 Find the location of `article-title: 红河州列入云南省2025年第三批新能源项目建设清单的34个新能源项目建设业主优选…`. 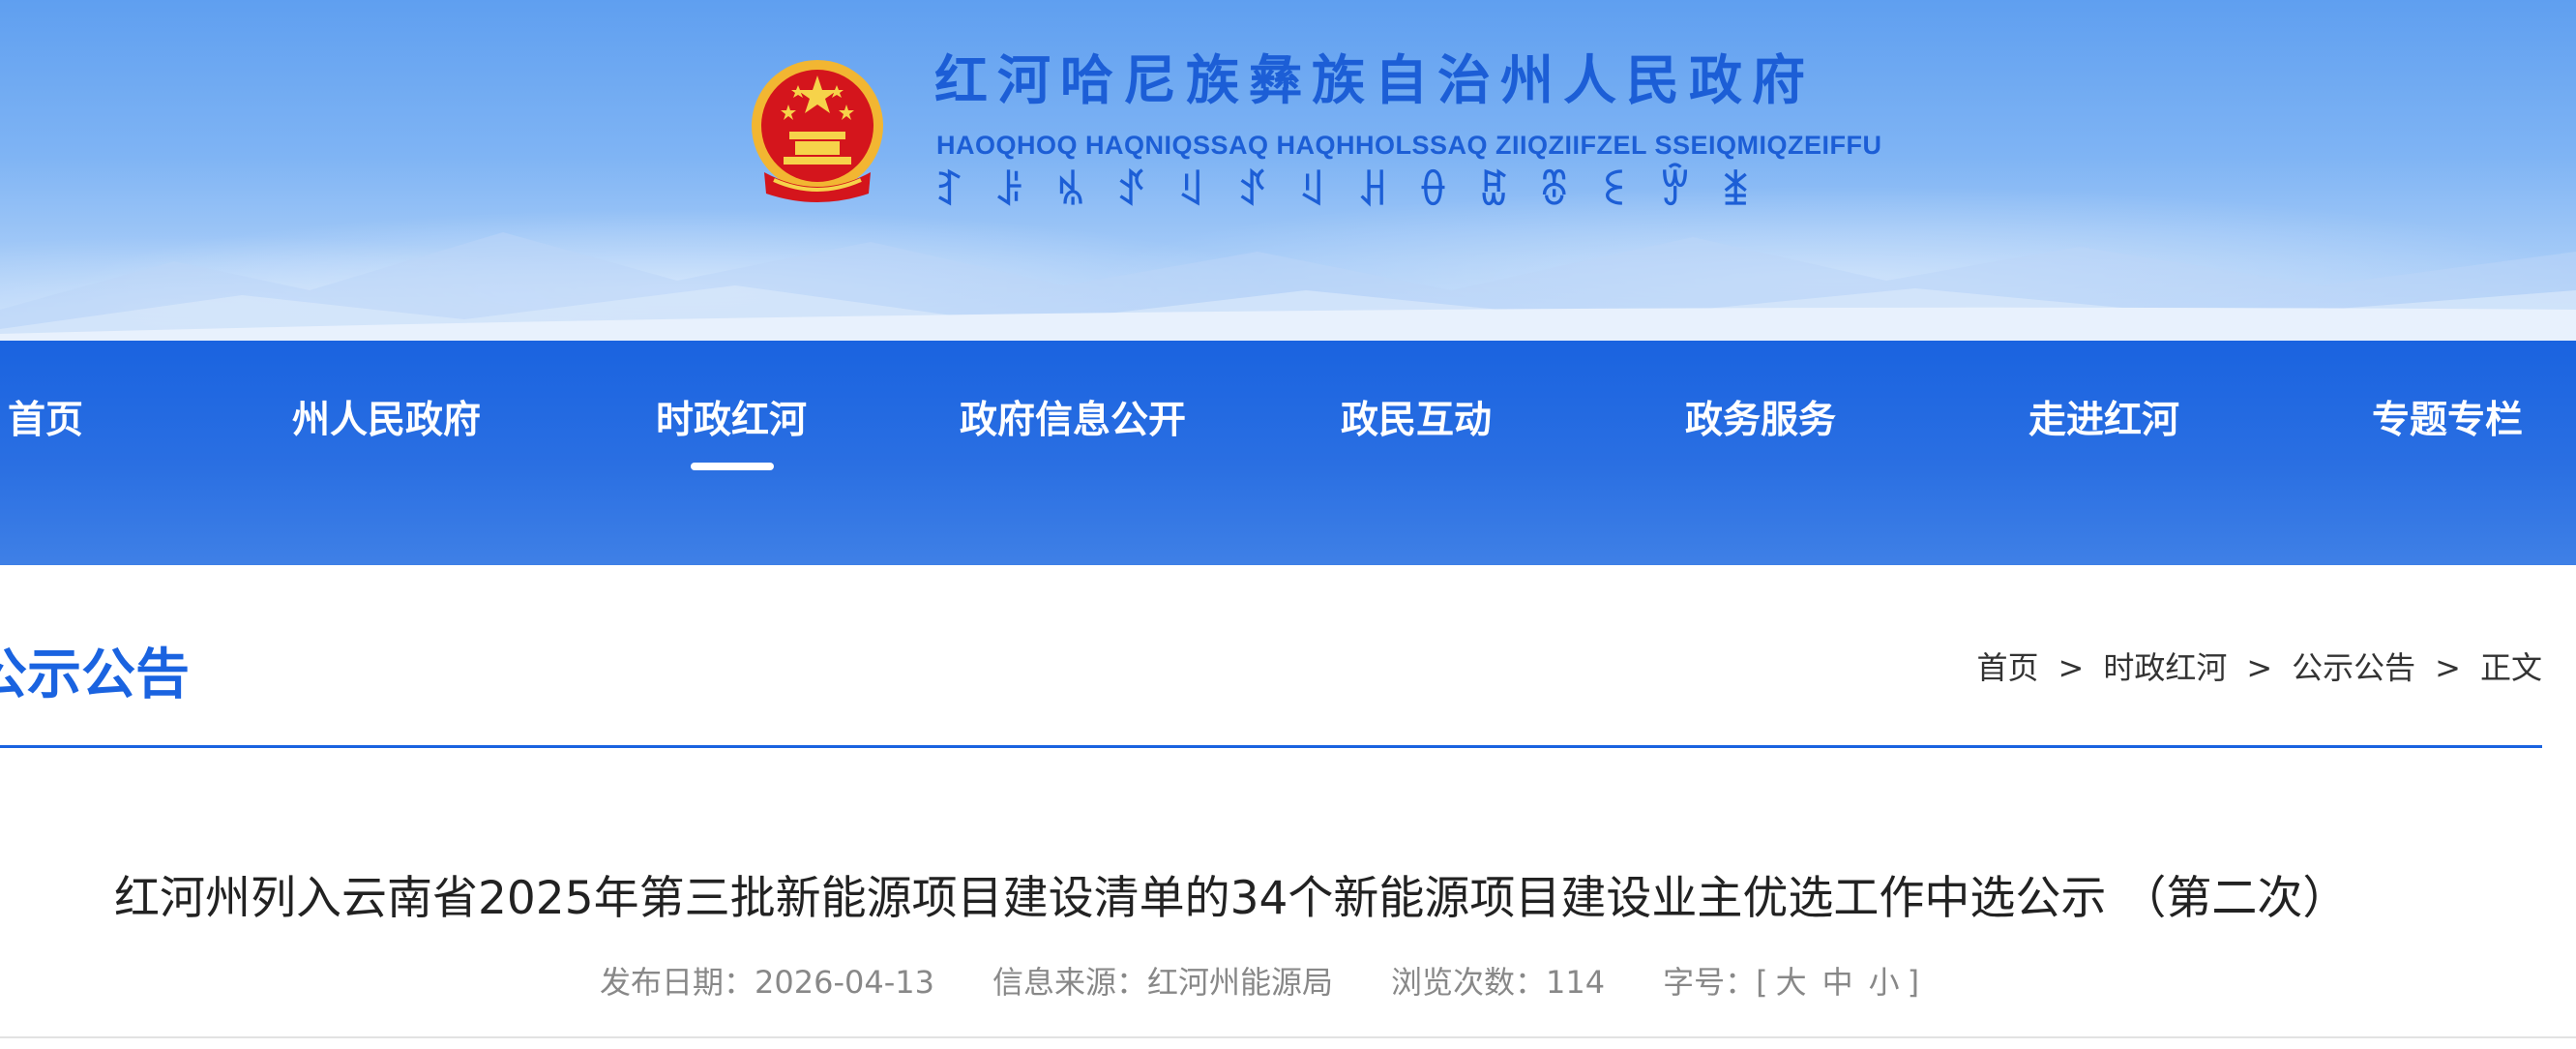

article-title: 红河州列入云南省2025年第三批新能源项目建设清单的34个新能源项目建设业主优选… is located at coordinates (1231, 898).